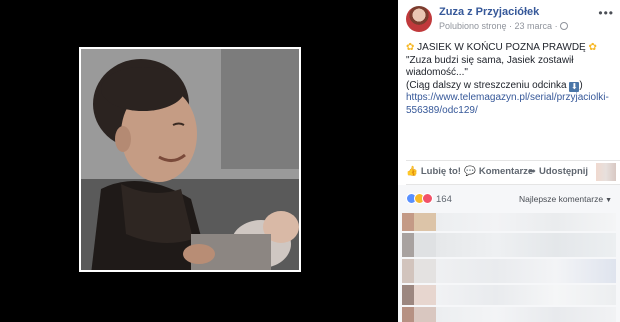 The height and width of the screenshot is (322, 620). I want to click on teaser-end: ), so click(581, 85).